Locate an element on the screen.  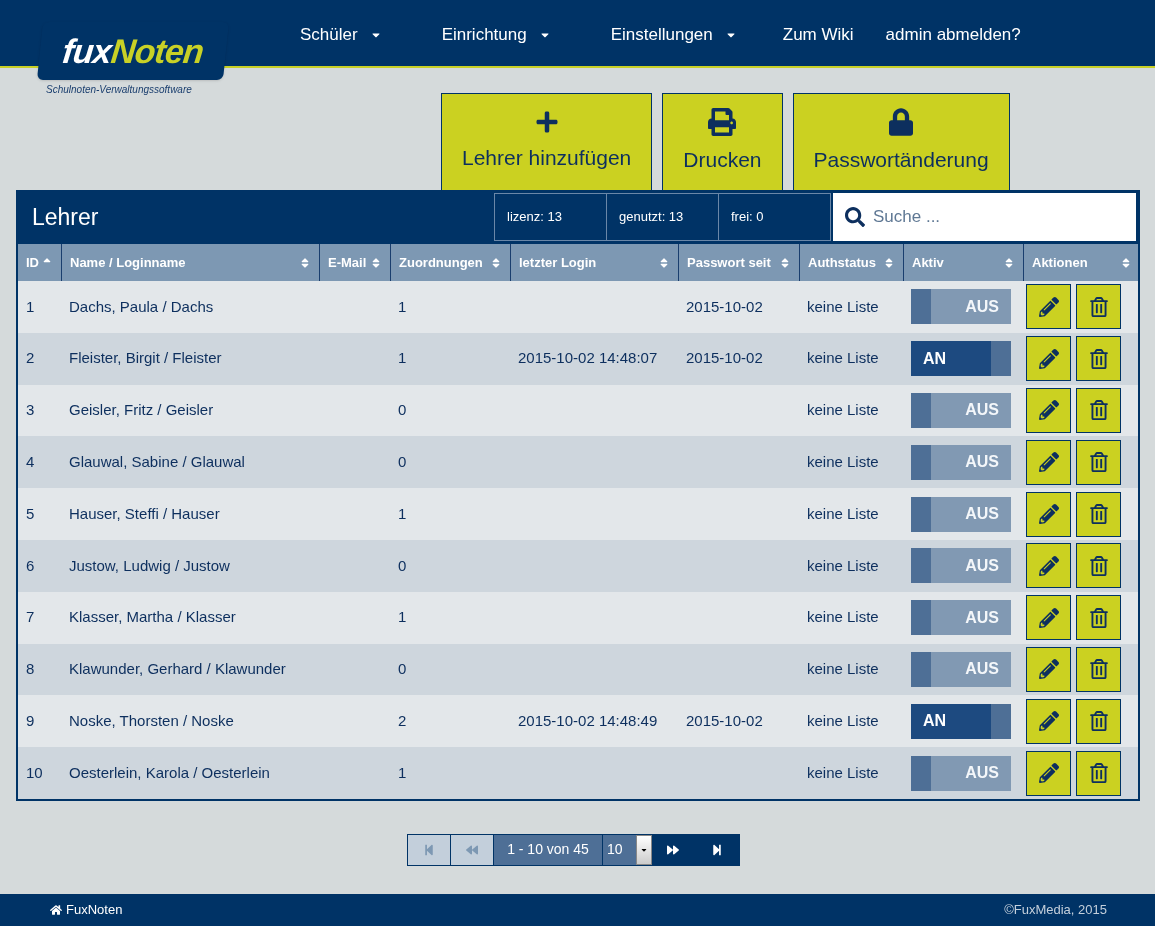
column-header: E-Mail is located at coordinates (354, 262).